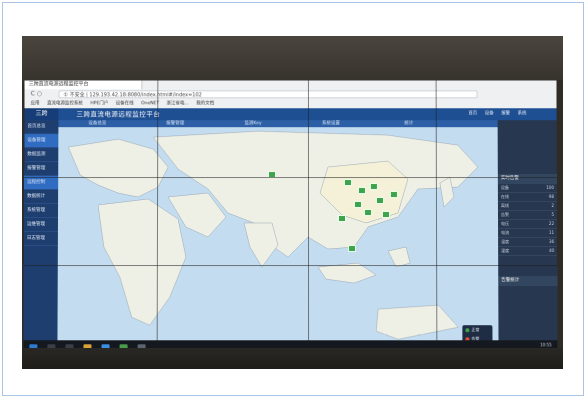 This screenshot has height=400, width=588. What do you see at coordinates (83, 85) in the screenshot?
I see `browser-tab: 三跨直流电源远程监控平台` at bounding box center [83, 85].